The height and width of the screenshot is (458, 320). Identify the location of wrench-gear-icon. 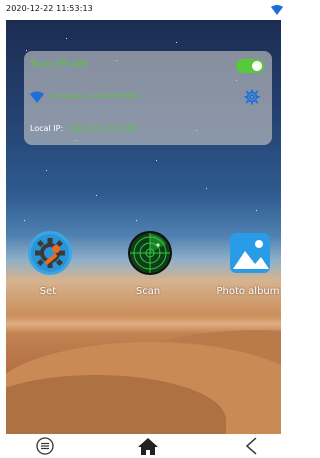
(50, 253).